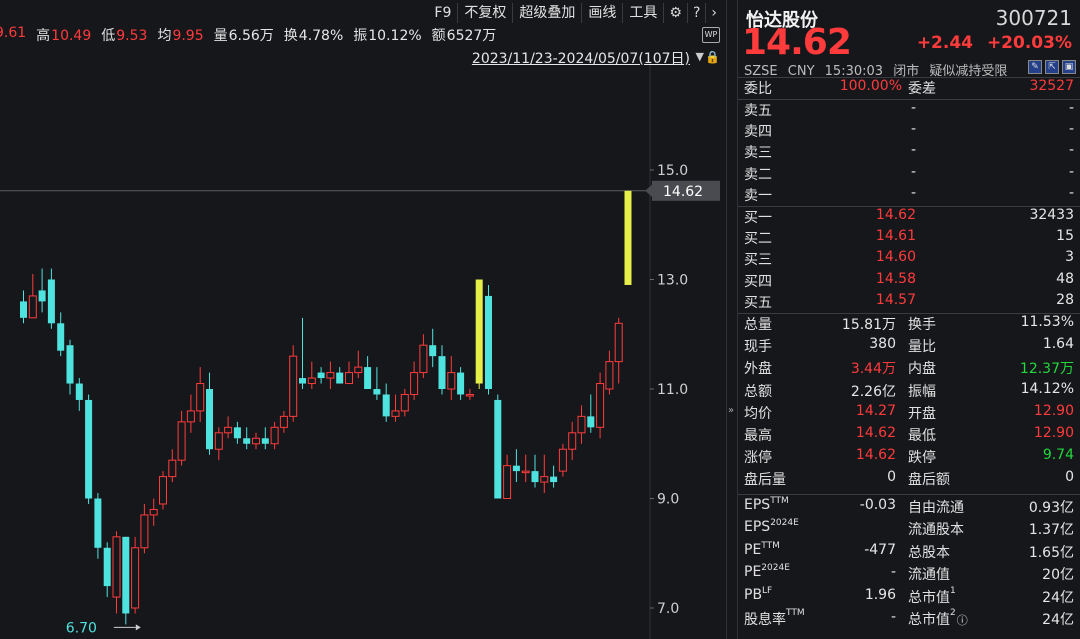 Image resolution: width=1080 pixels, height=639 pixels. What do you see at coordinates (909, 195) in the screenshot?
I see `ask-row: 卖一 - -` at bounding box center [909, 195].